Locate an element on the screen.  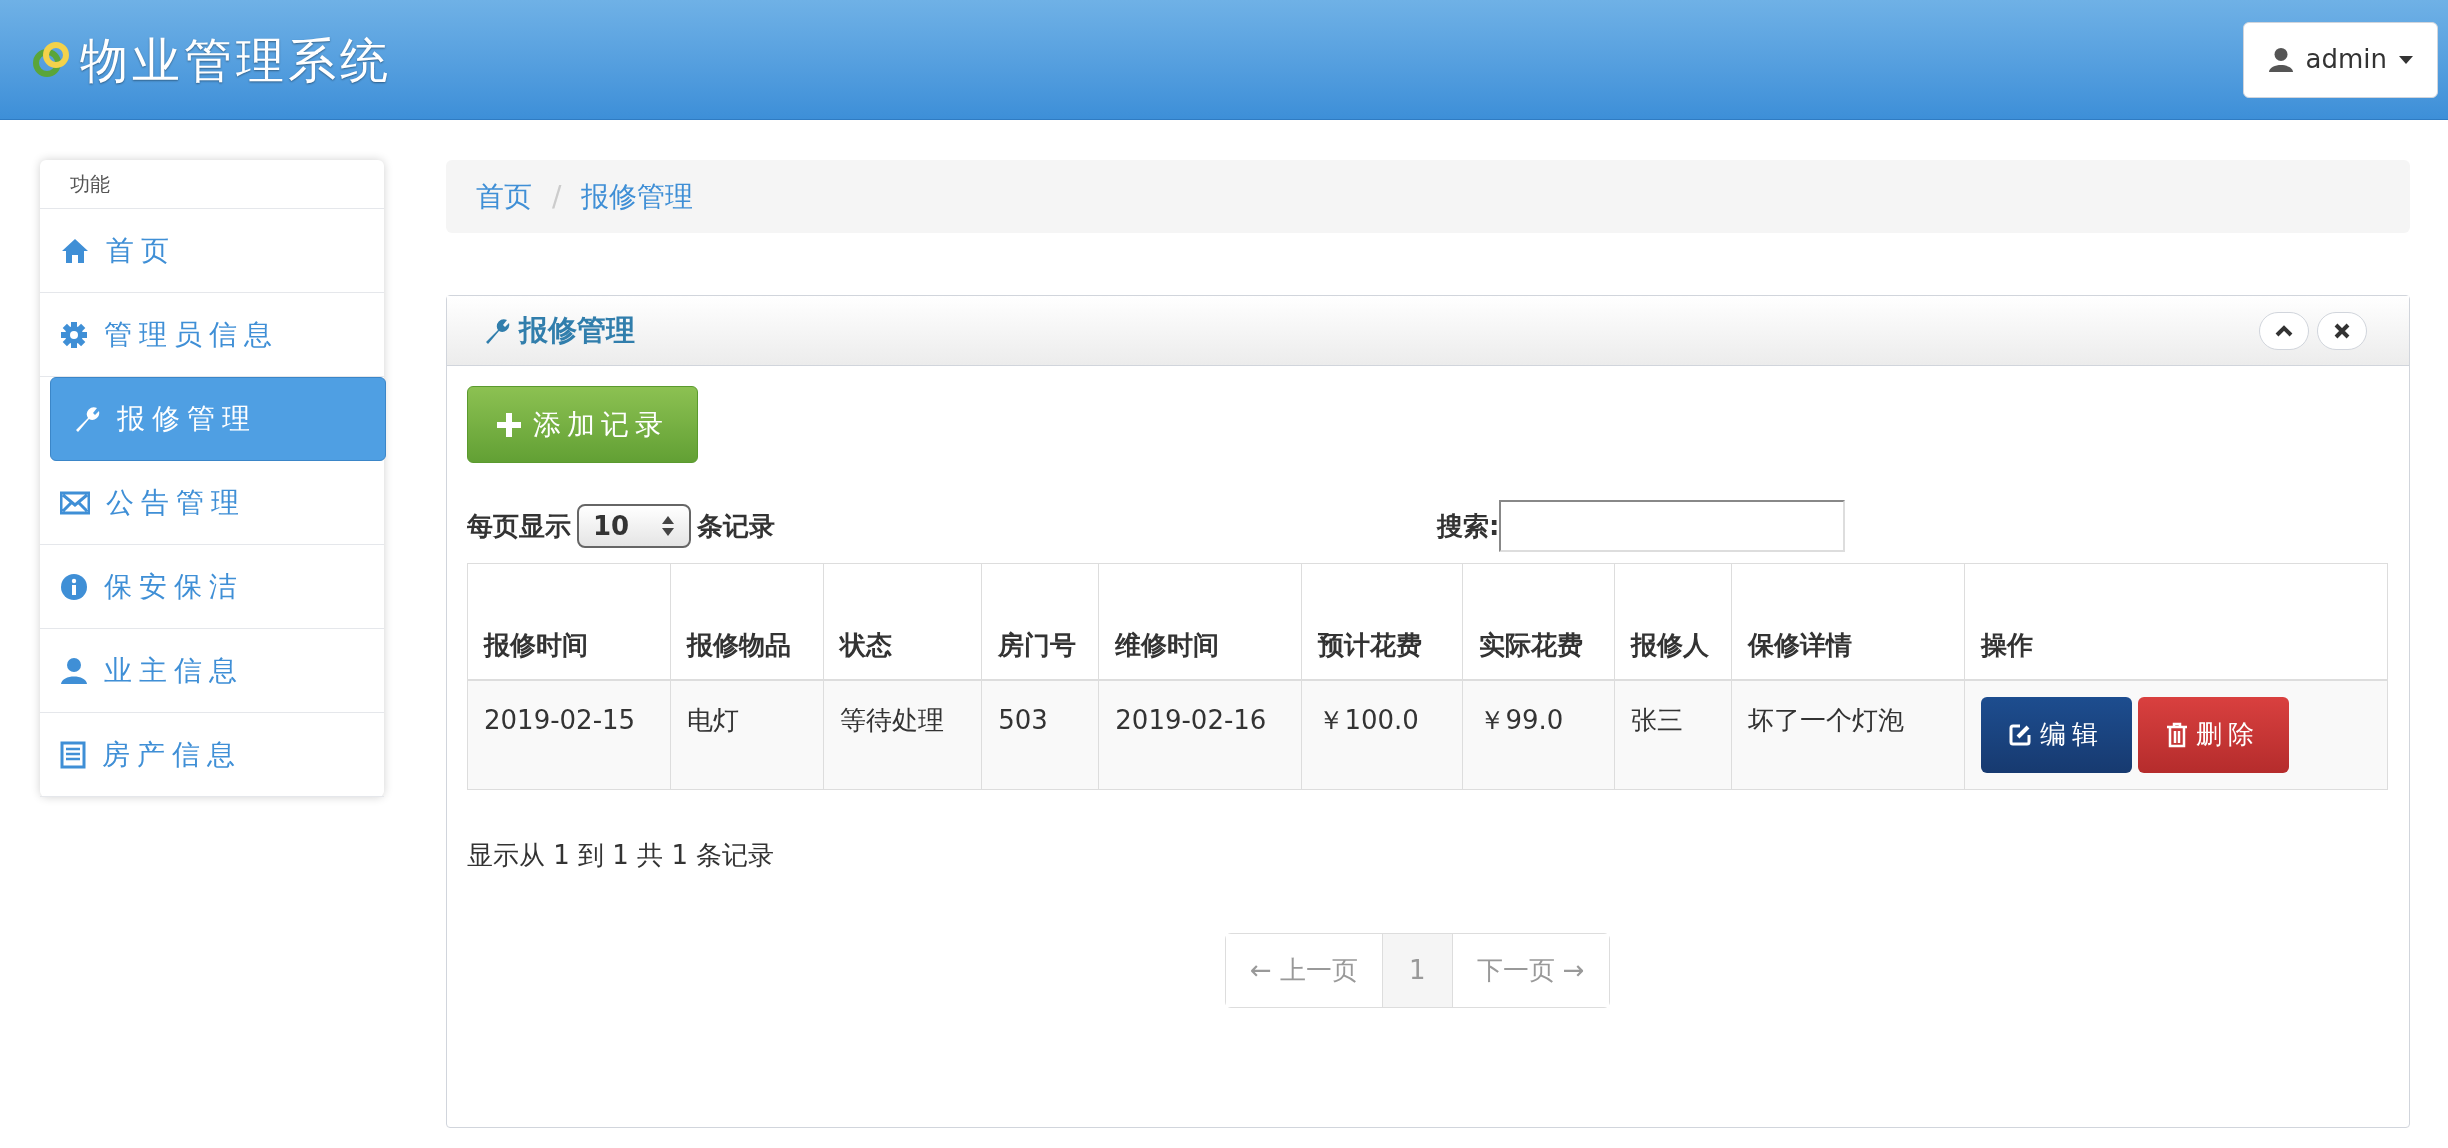
table-cell: 2019-02-15 is located at coordinates (569, 734).